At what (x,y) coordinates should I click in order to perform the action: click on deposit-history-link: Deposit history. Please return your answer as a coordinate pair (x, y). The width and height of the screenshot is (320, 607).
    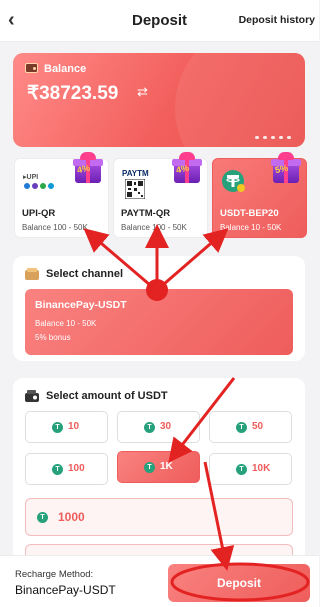
    Looking at the image, I should click on (277, 20).